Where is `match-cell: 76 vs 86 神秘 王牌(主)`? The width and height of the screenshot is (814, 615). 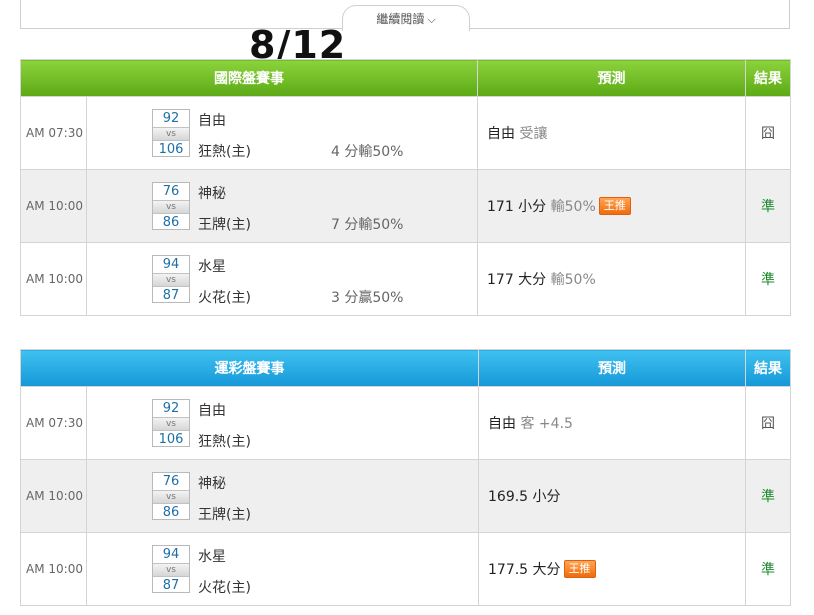
match-cell: 76 vs 86 神秘 王牌(主) is located at coordinates (282, 496).